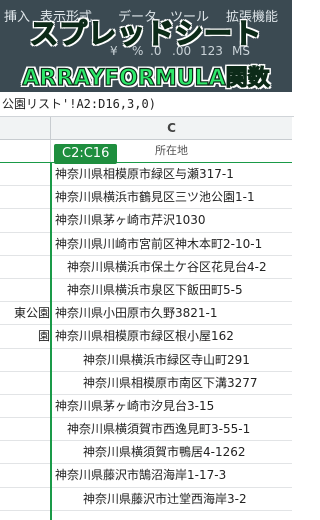  What do you see at coordinates (25, 151) in the screenshot?
I see `cell-a-header` at bounding box center [25, 151].